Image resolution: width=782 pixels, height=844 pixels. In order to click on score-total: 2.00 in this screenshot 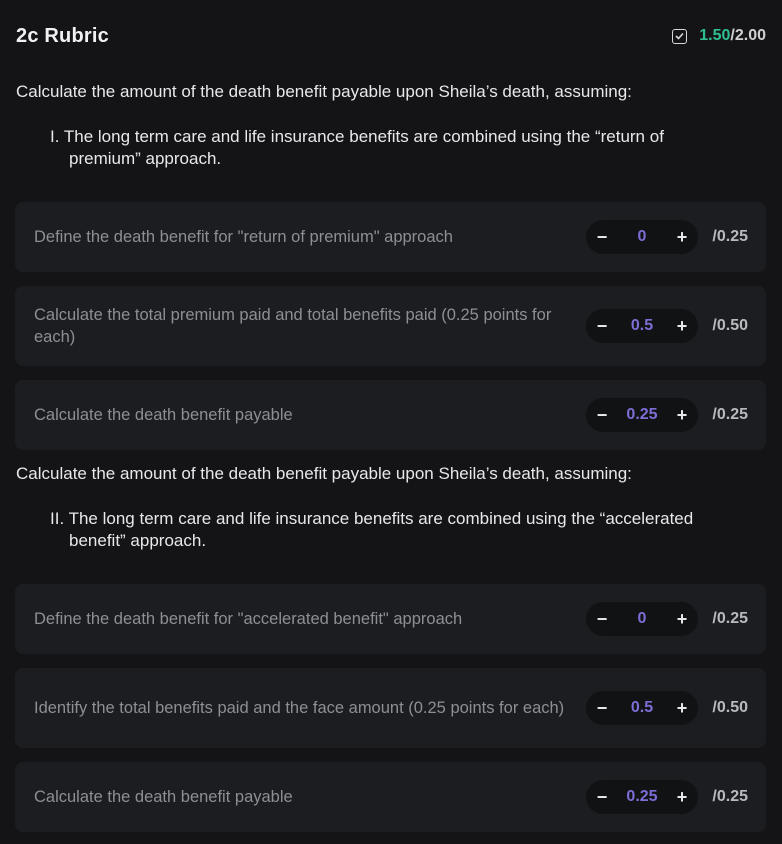, I will do `click(750, 35)`.